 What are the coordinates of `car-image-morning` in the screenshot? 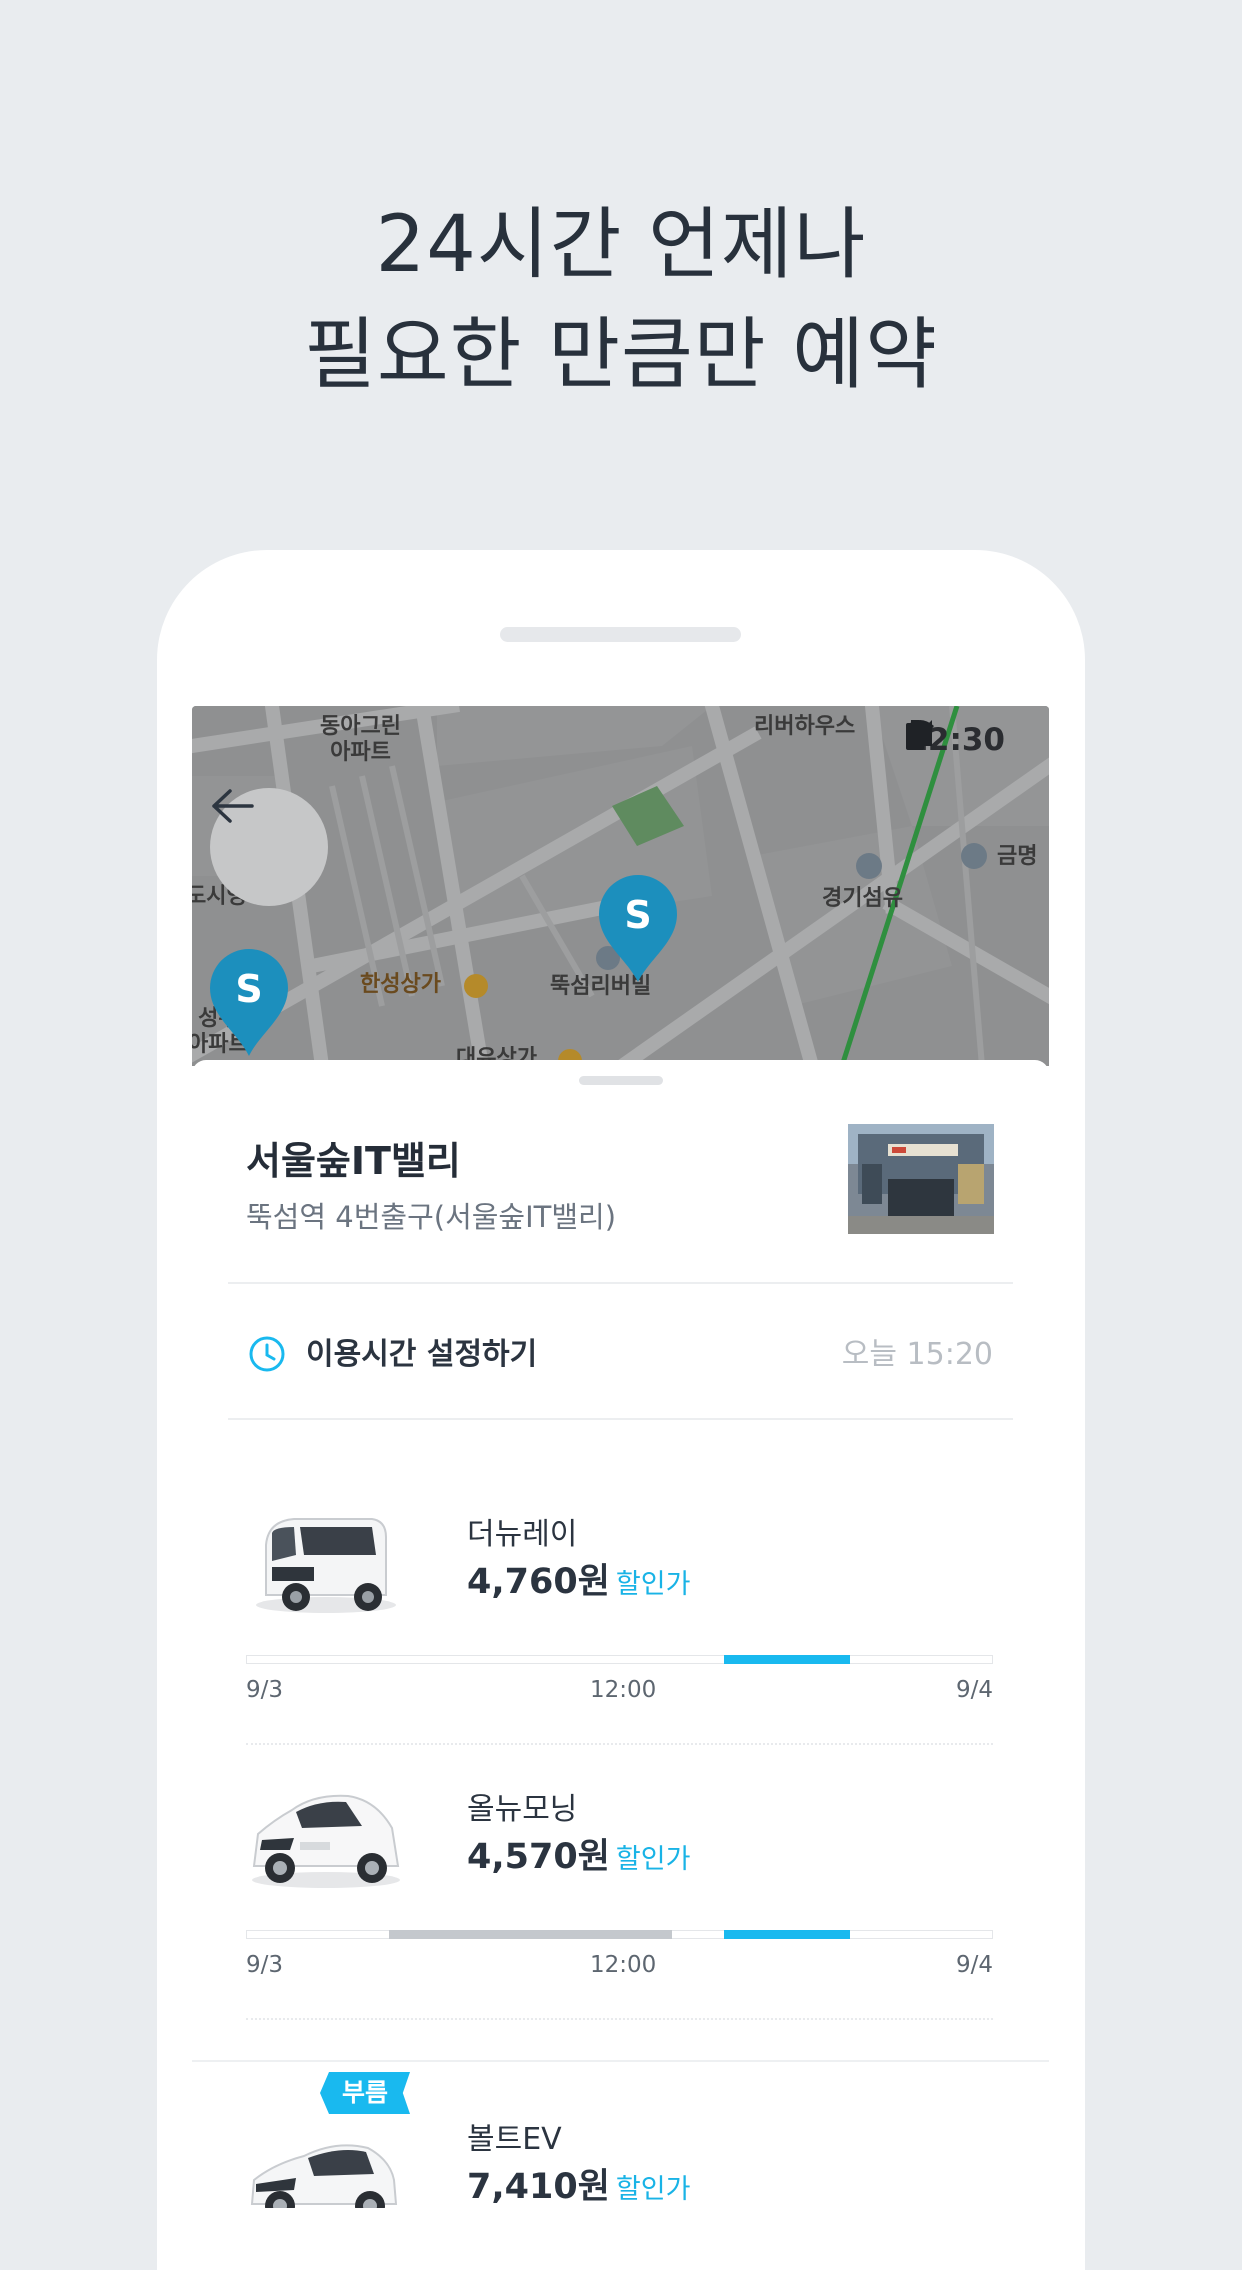 It's located at (326, 1841).